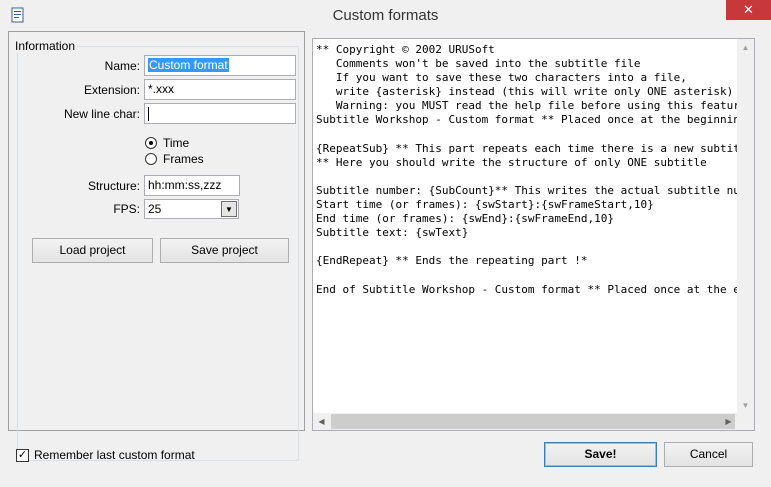 Image resolution: width=771 pixels, height=487 pixels. Describe the element at coordinates (155, 209) in the screenshot. I see `fps-value: 25` at that location.